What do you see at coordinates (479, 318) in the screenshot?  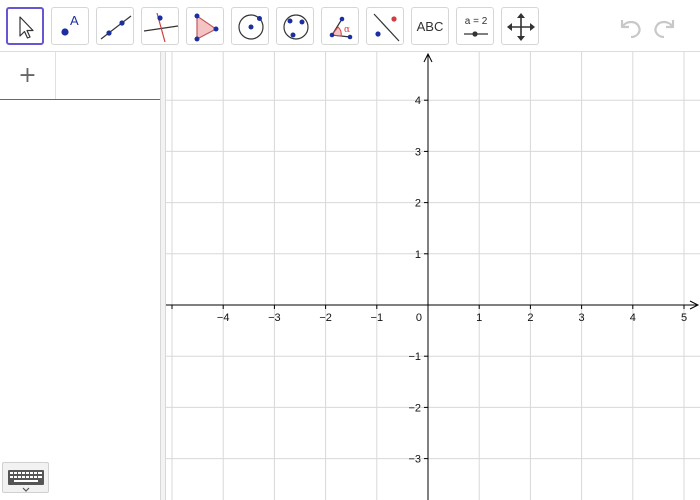 I see `x-tick-label: 1` at bounding box center [479, 318].